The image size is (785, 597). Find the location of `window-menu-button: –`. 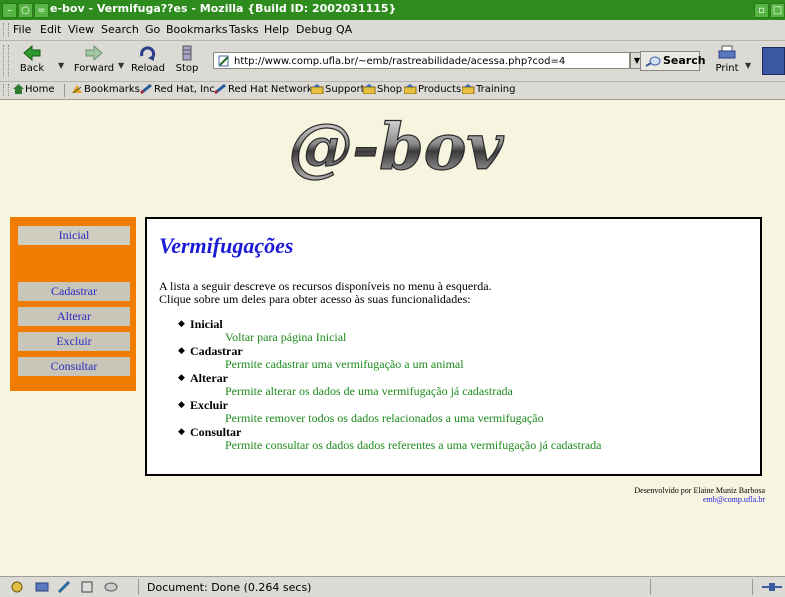

window-menu-button: – is located at coordinates (9, 10).